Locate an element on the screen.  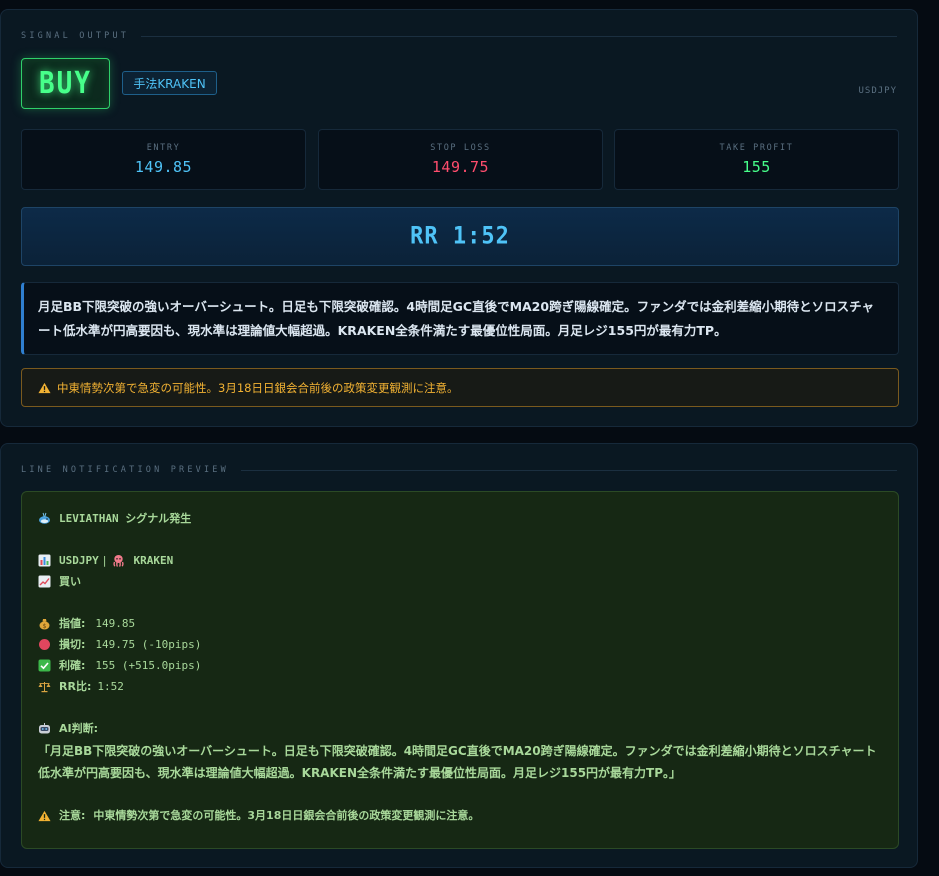
line-rr-label: RR比: is located at coordinates (75, 686).